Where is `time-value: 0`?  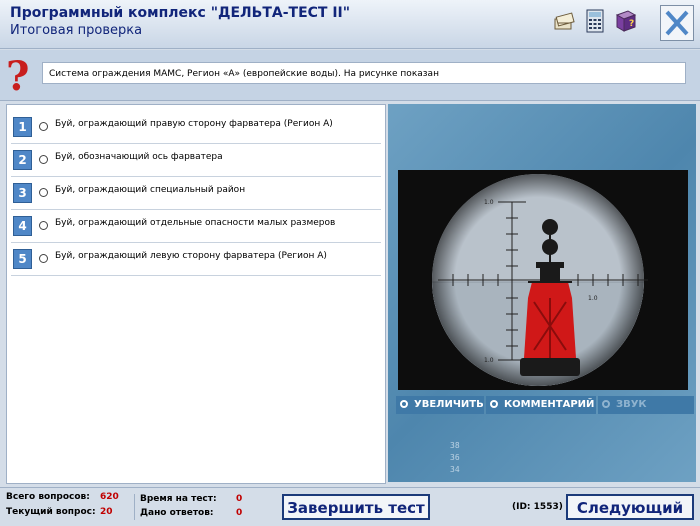 time-value: 0 is located at coordinates (239, 499).